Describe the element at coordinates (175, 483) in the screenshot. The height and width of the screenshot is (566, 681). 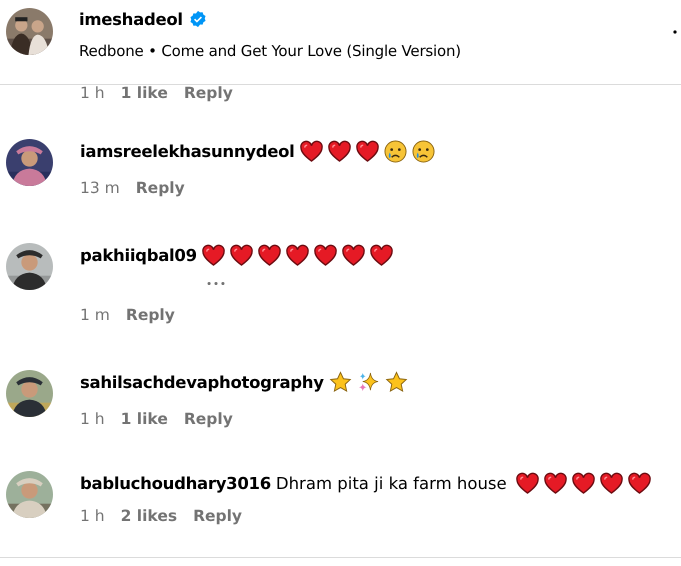
I see `username: babluchoudhary3016` at that location.